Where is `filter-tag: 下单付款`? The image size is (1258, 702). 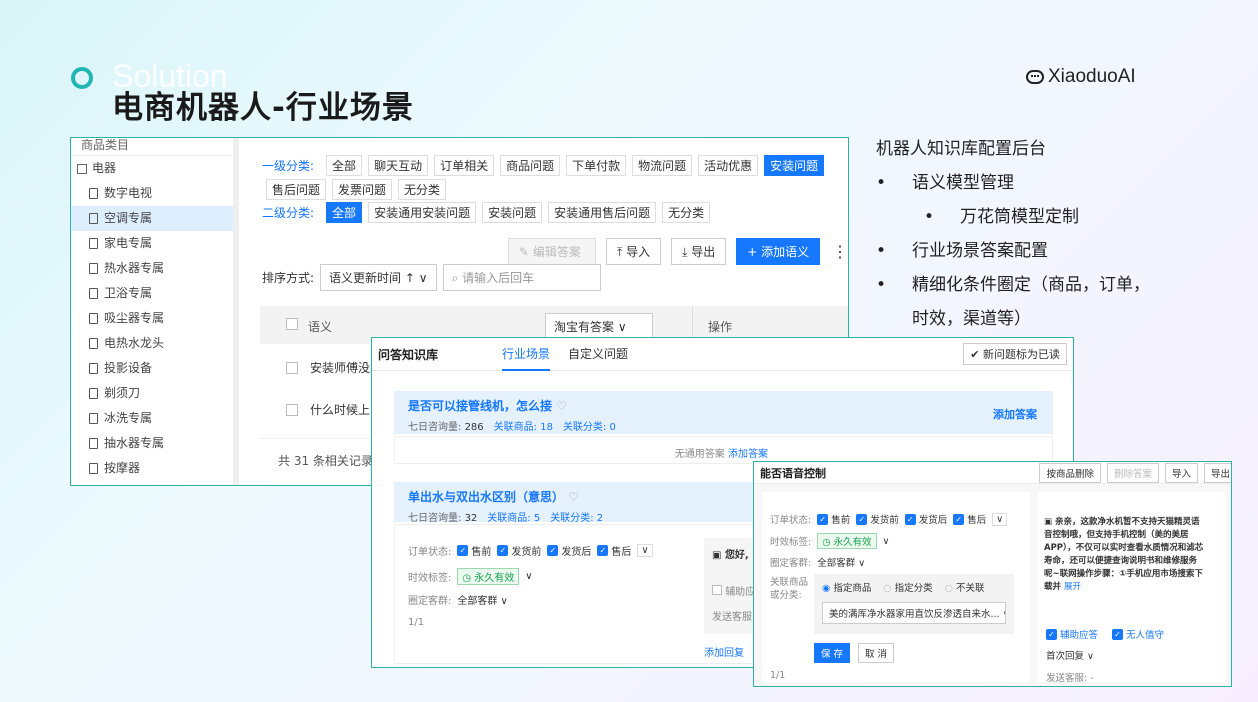
filter-tag: 下单付款 is located at coordinates (596, 165).